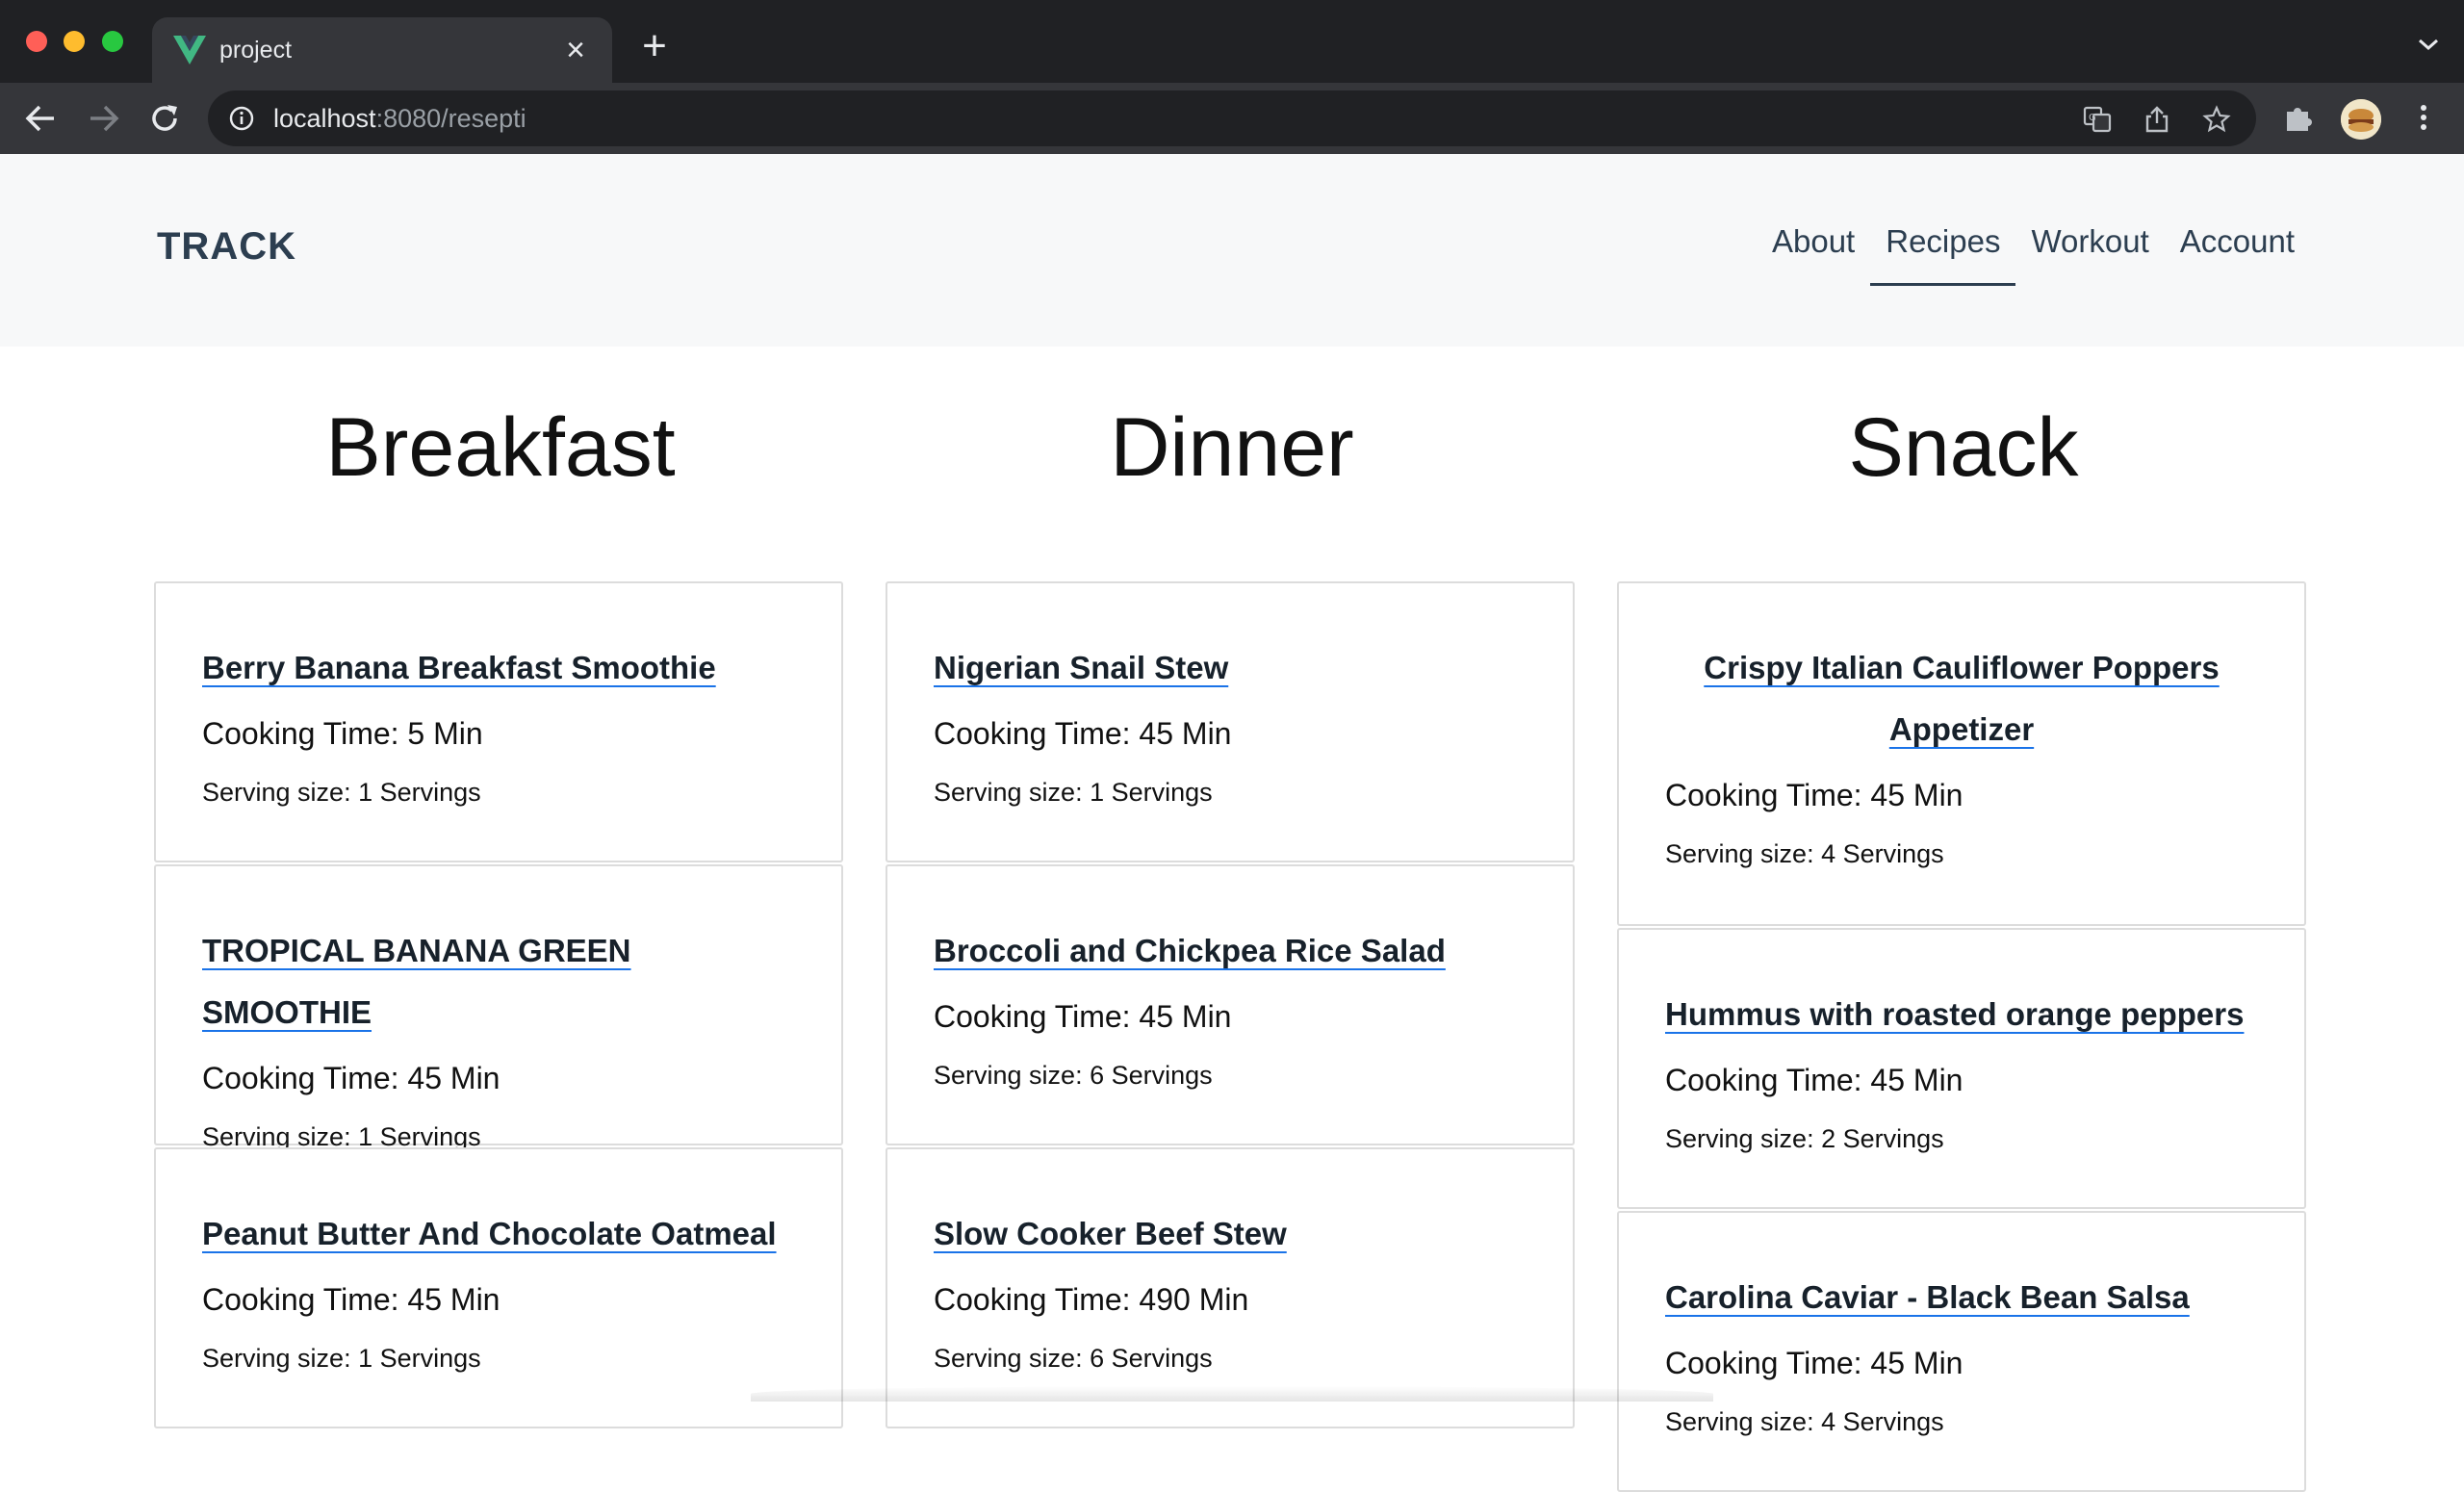  Describe the element at coordinates (2157, 119) in the screenshot. I see `share-icon` at that location.